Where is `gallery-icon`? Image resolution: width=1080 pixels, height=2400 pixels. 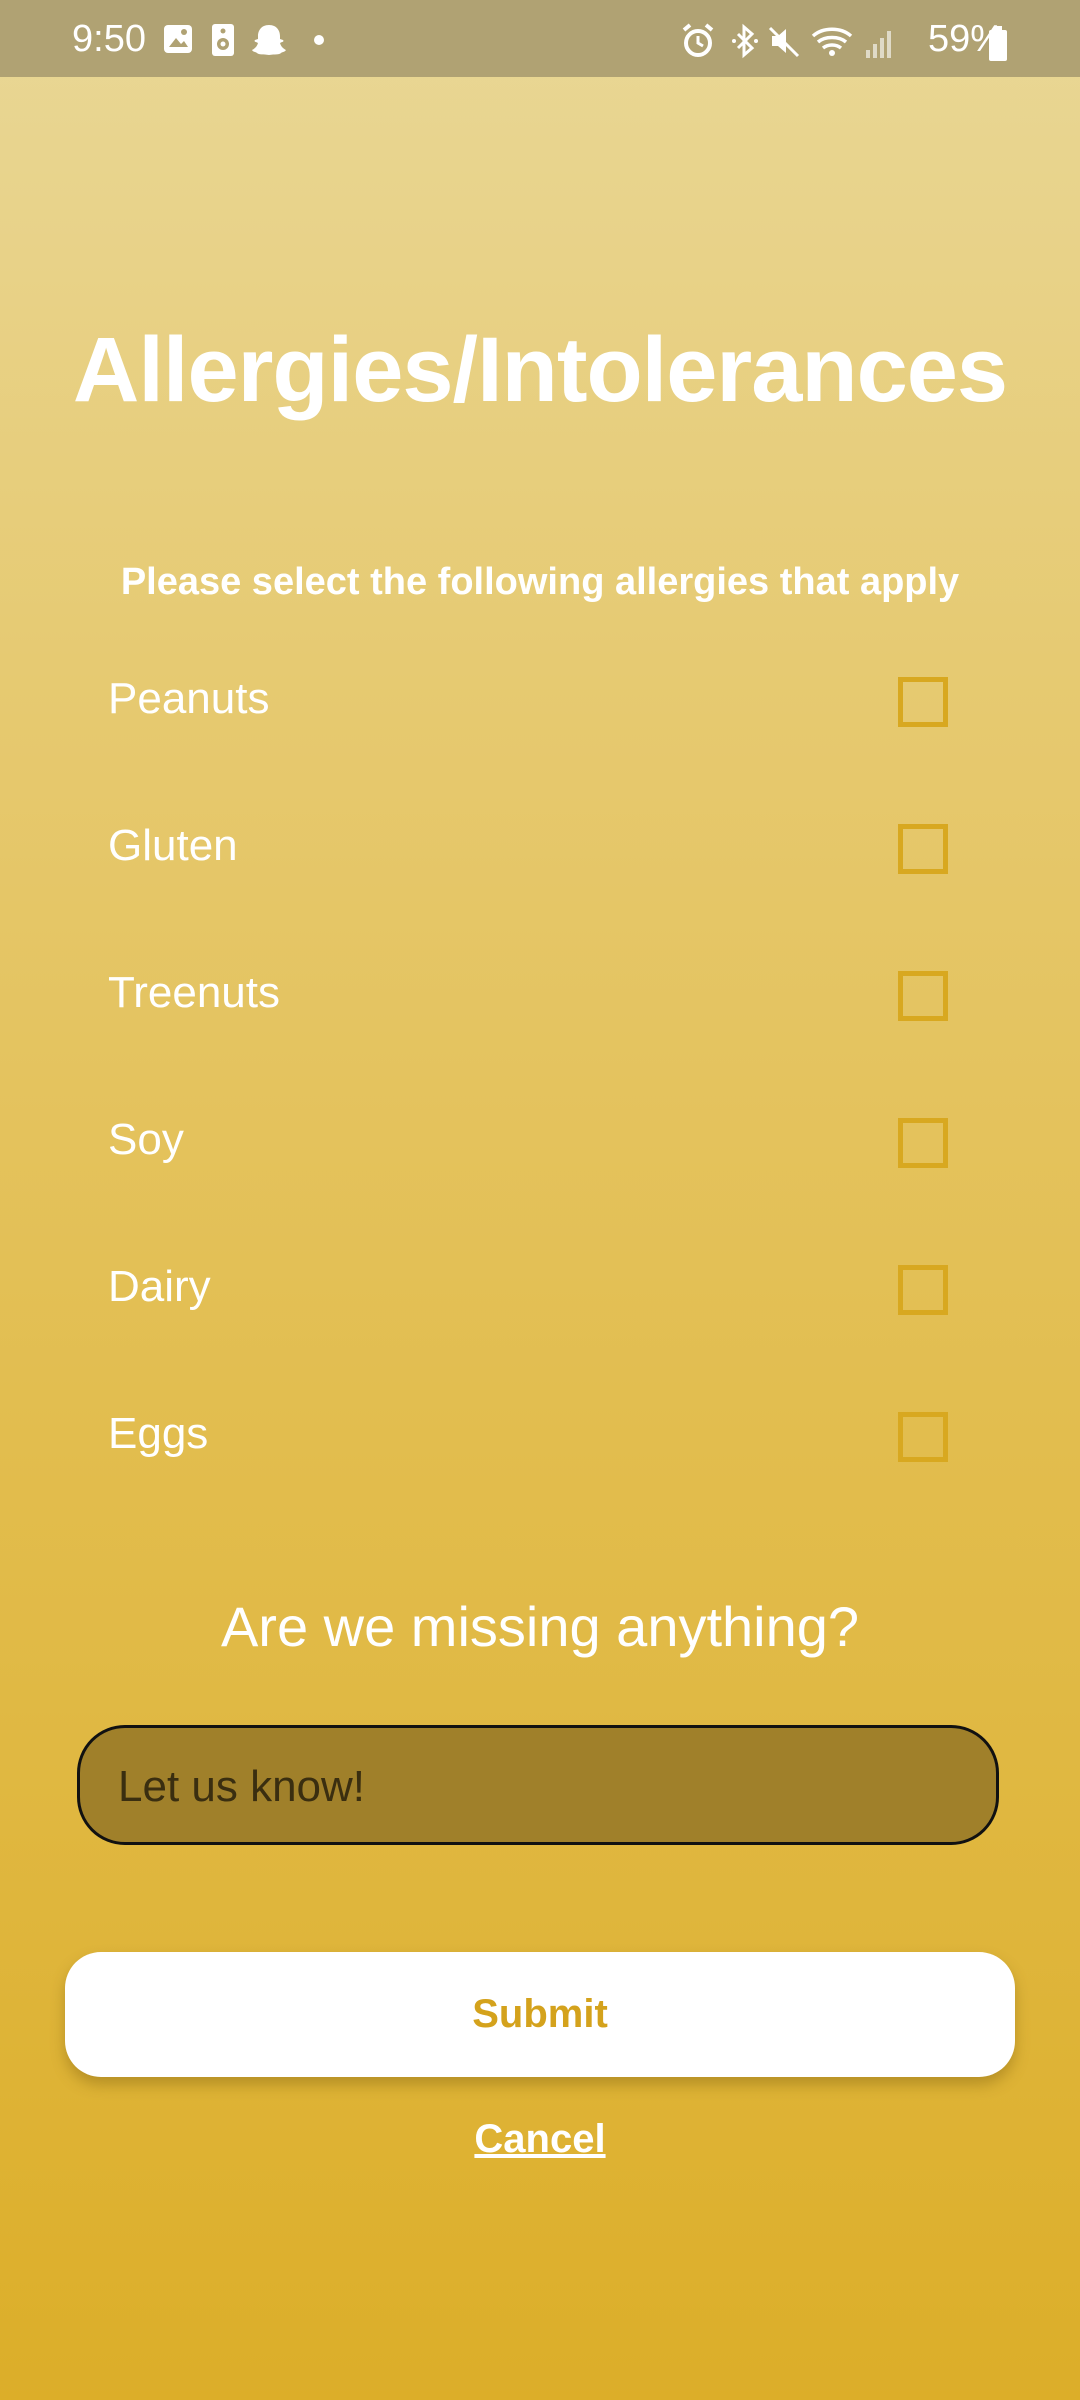
gallery-icon is located at coordinates (178, 39).